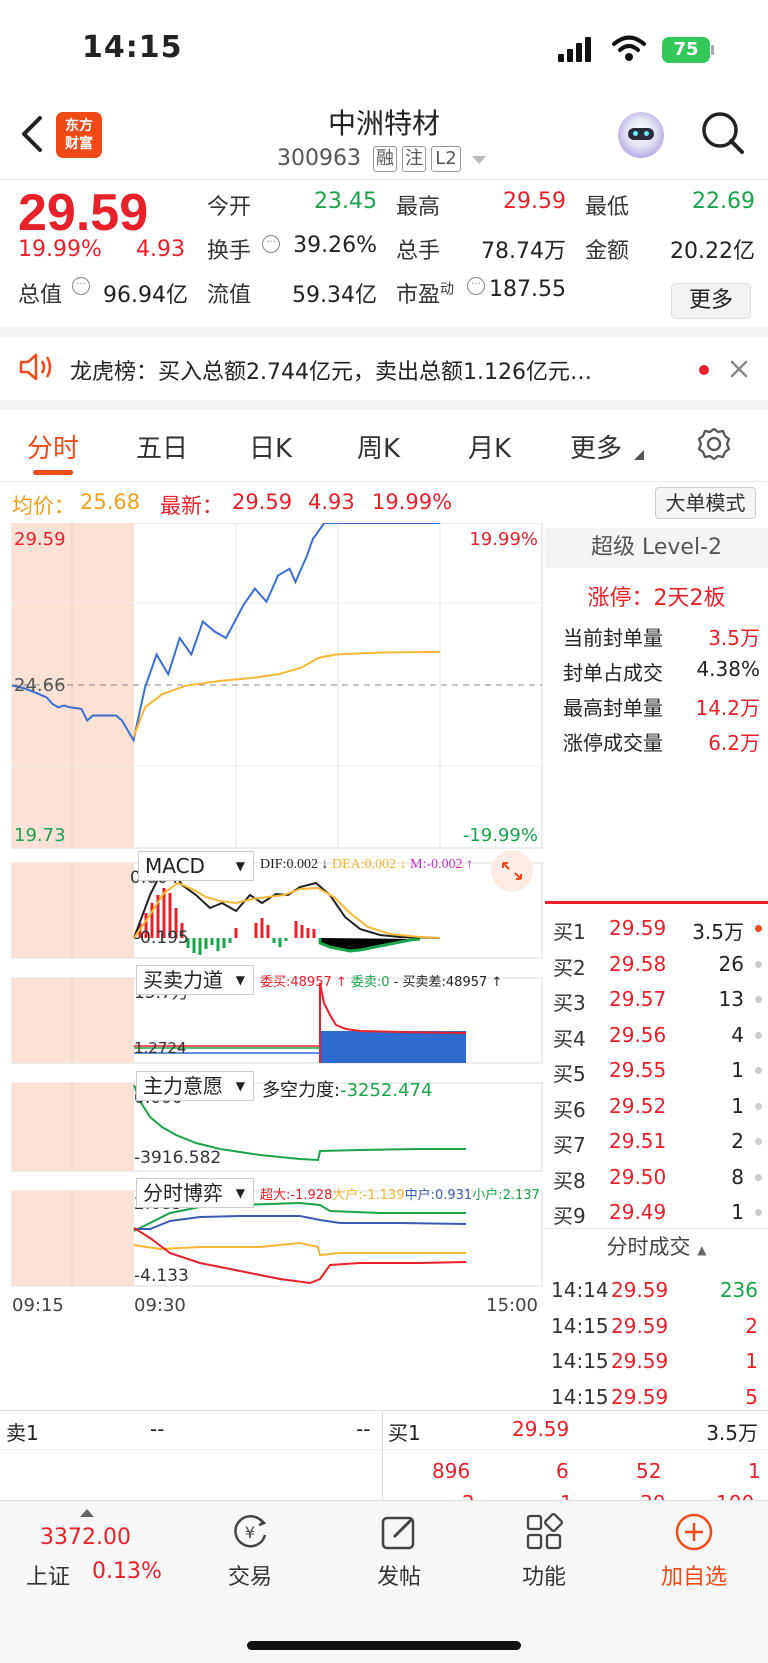 Image resolution: width=768 pixels, height=1663 pixels. I want to click on queue-order: 896, so click(451, 1471).